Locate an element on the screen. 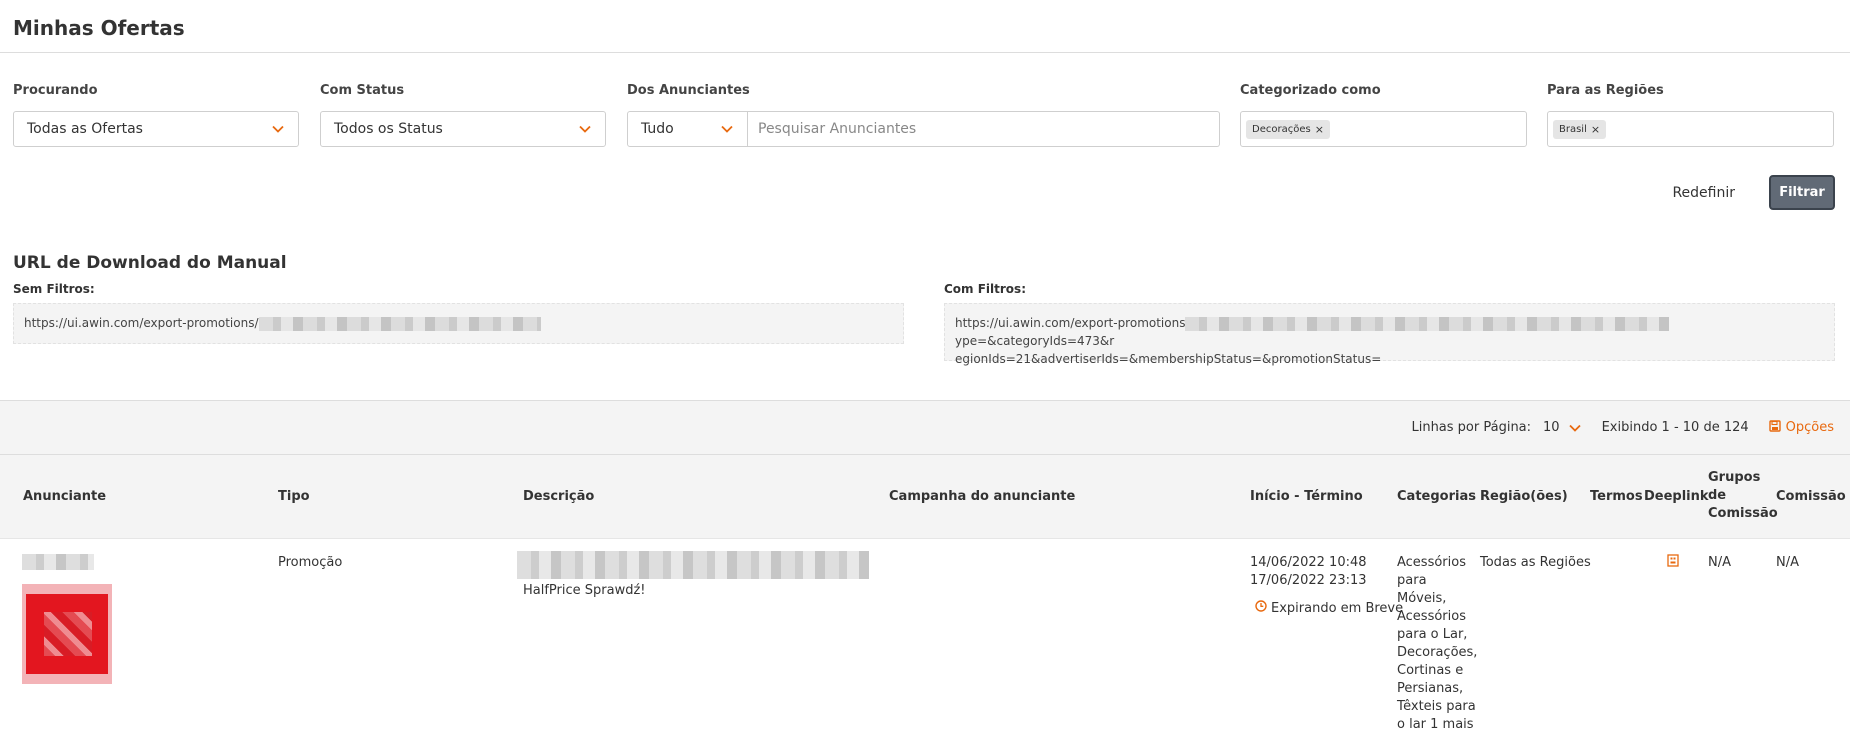 Image resolution: width=1850 pixels, height=742 pixels. col-commission-groups-line2: de is located at coordinates (1717, 495).